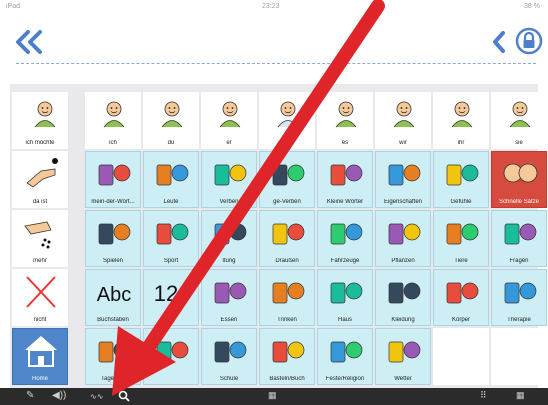  What do you see at coordinates (40, 356) in the screenshot?
I see `symbol-cell: Home` at bounding box center [40, 356].